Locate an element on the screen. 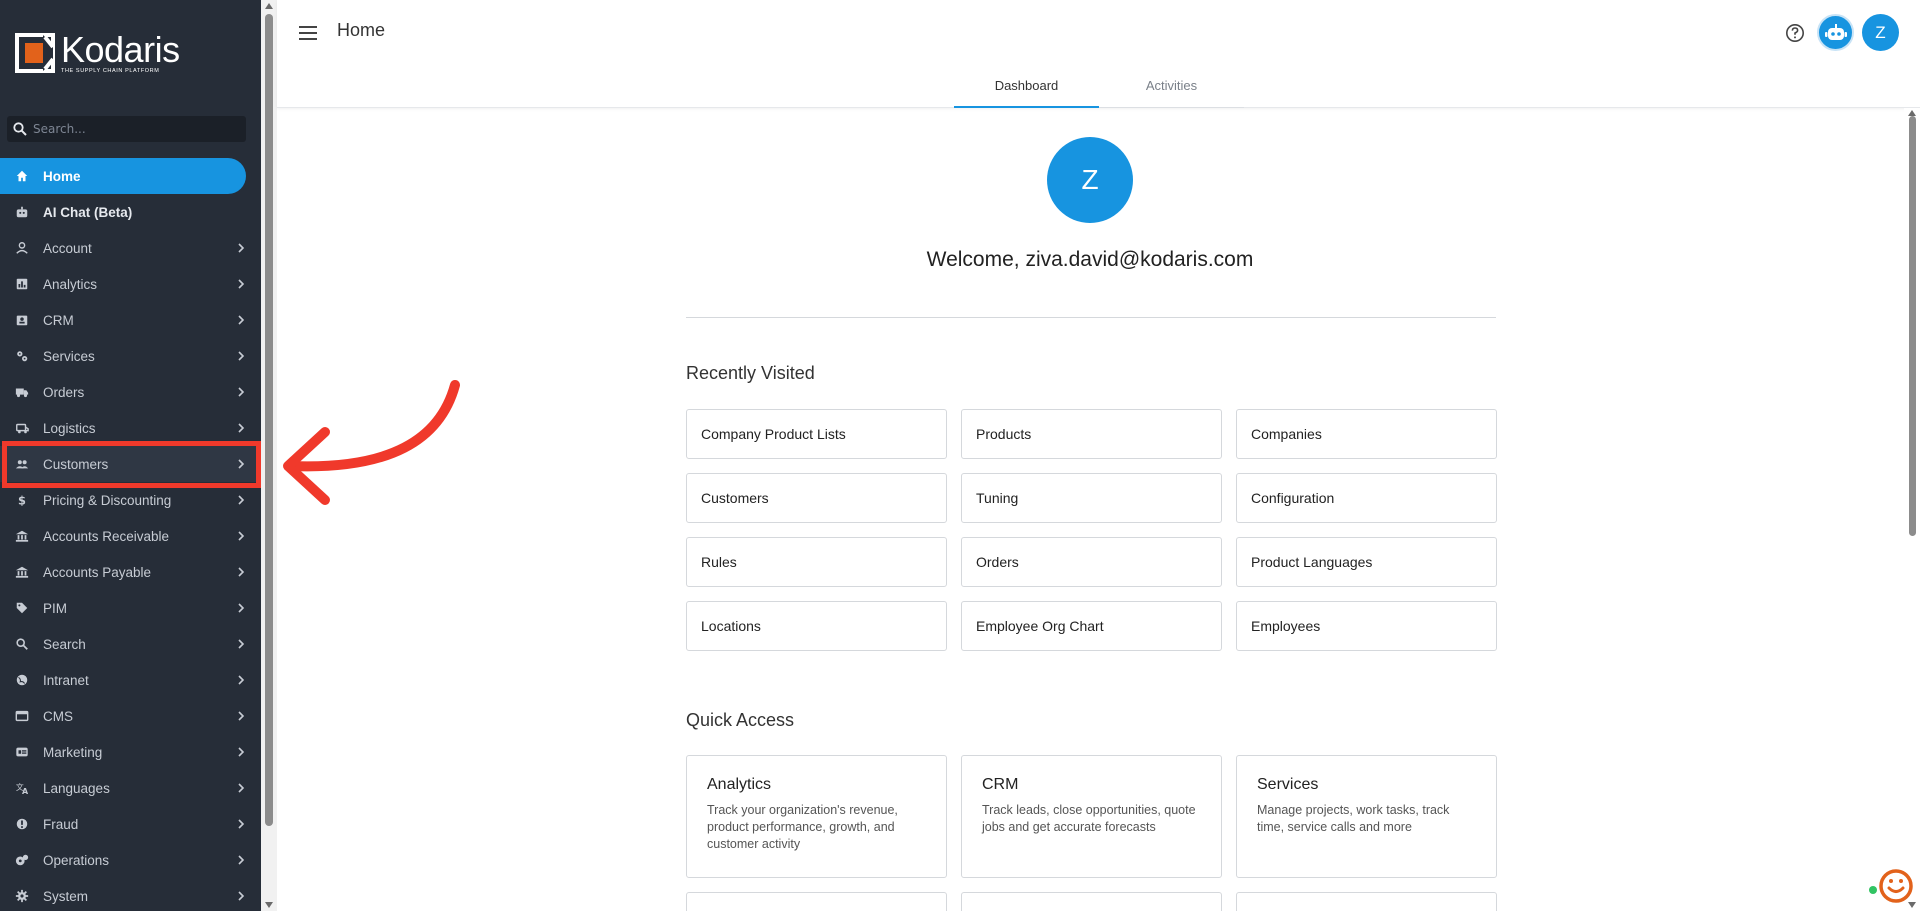  recent-item-company-product-lists: Company Product Lists is located at coordinates (816, 434).